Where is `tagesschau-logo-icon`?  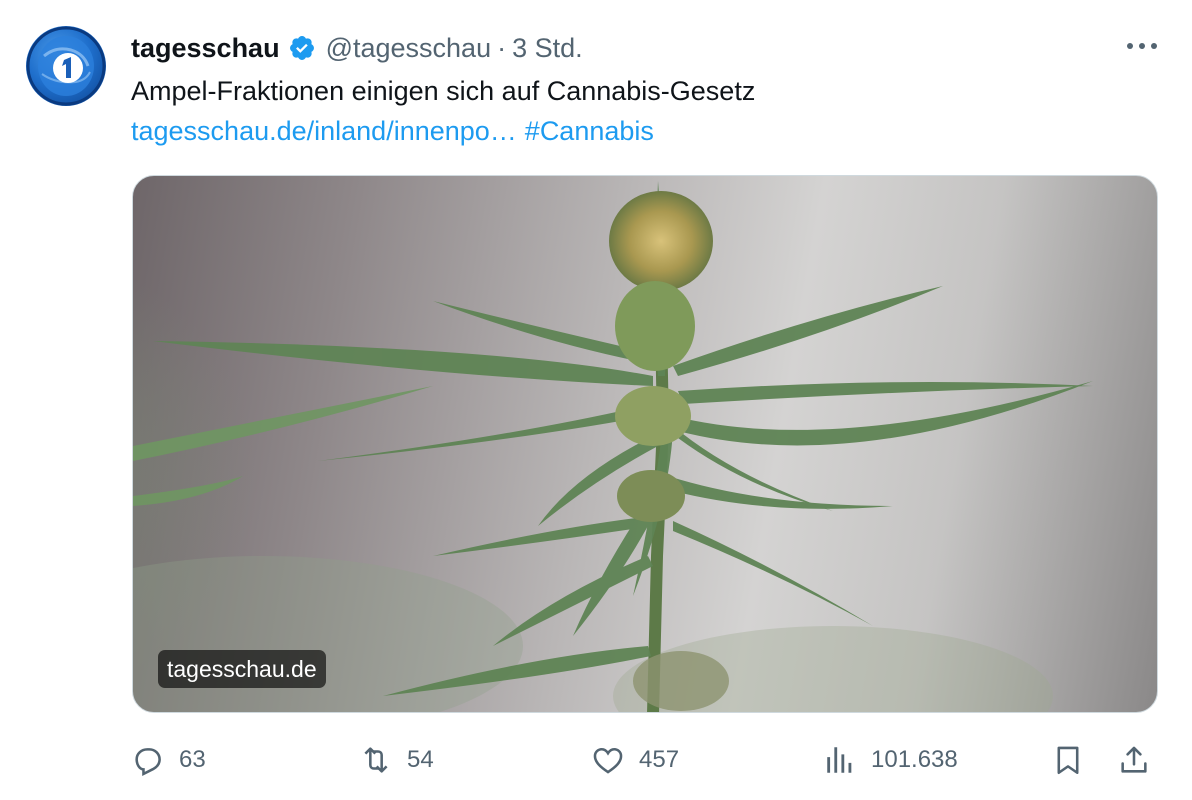 tagesschau-logo-icon is located at coordinates (66, 66).